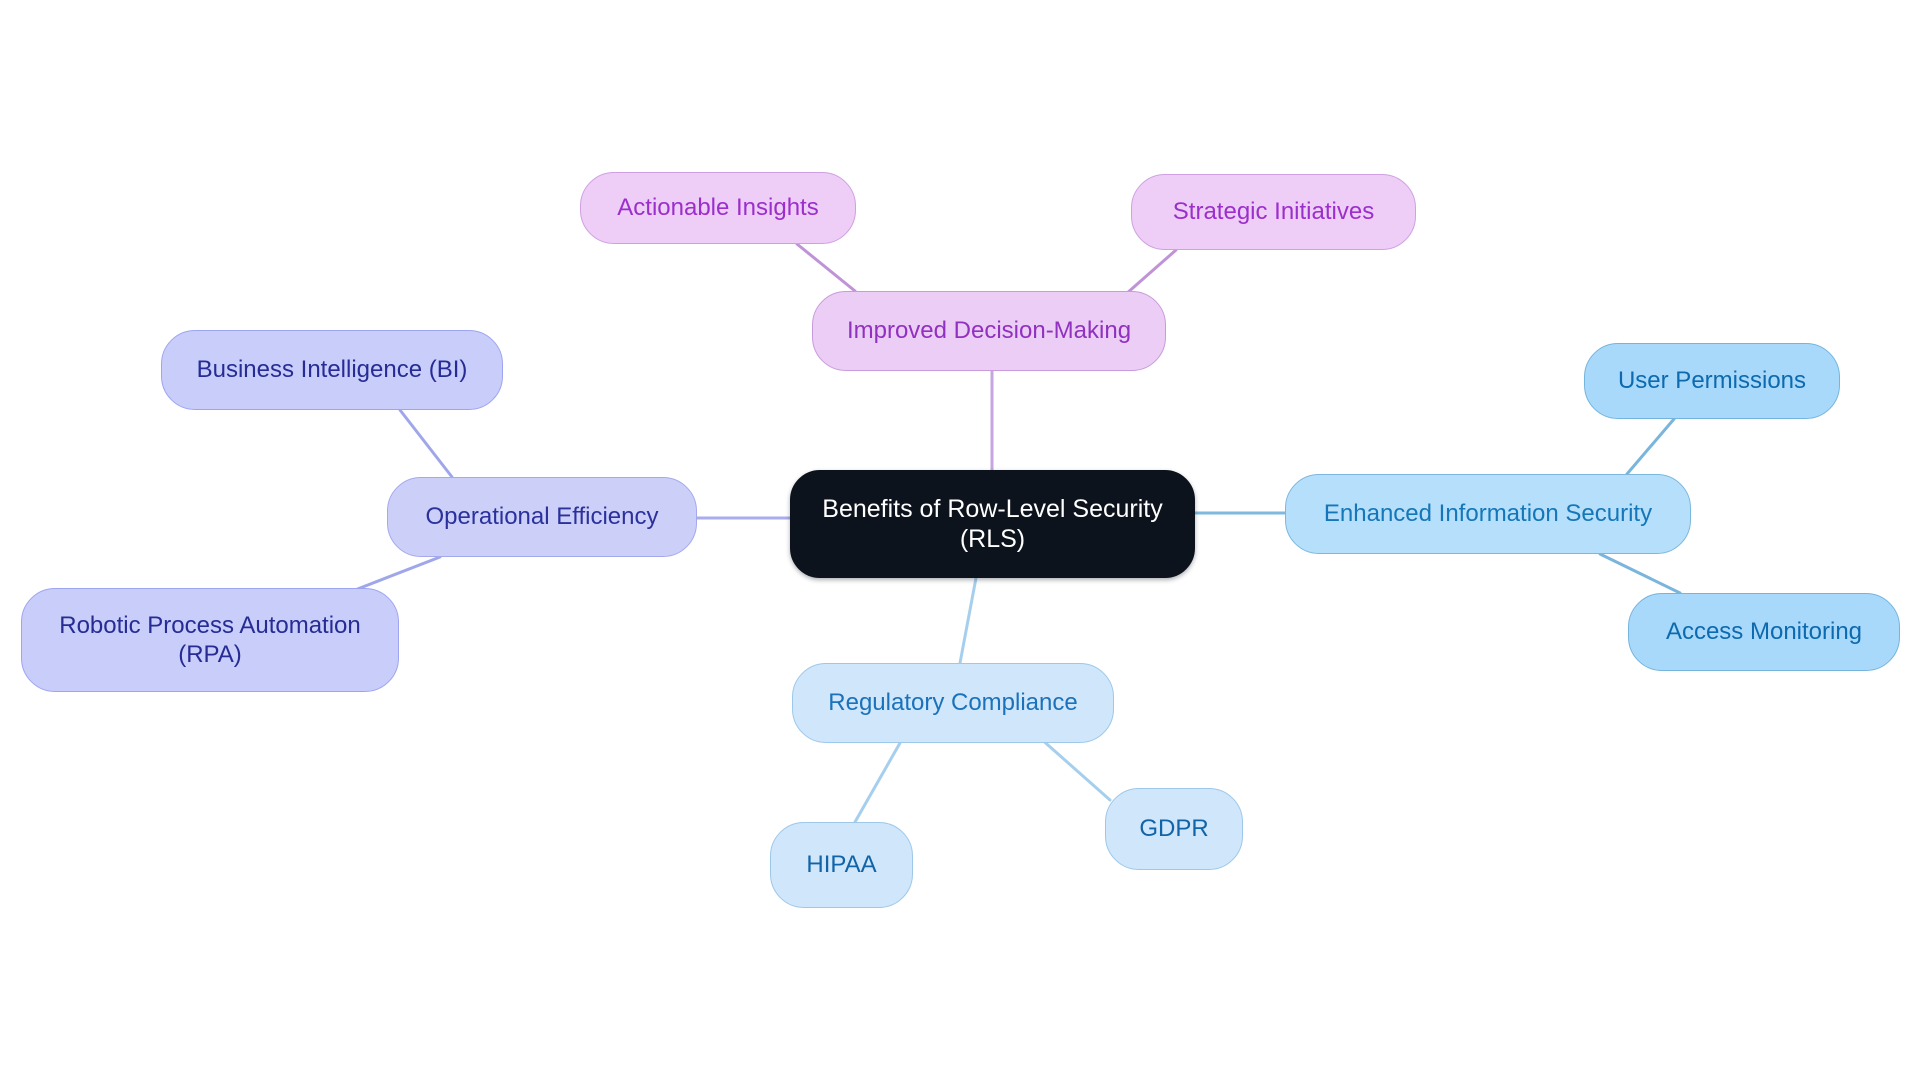 The width and height of the screenshot is (1920, 1083). What do you see at coordinates (1075, 769) in the screenshot?
I see `edge-regulatory-compliance-gdpr` at bounding box center [1075, 769].